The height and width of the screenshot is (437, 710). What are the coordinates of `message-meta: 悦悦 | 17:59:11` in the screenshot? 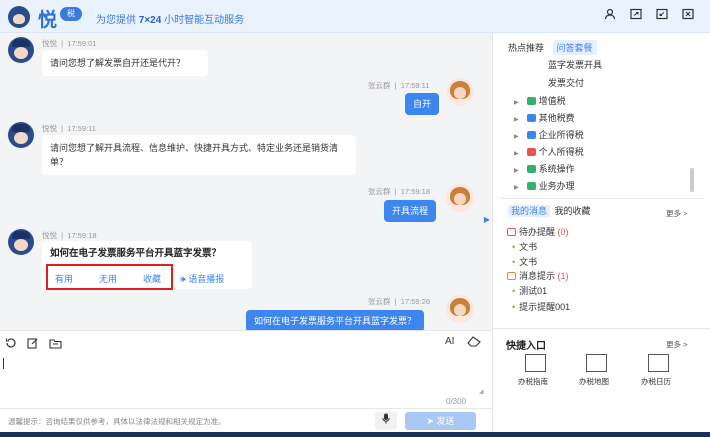 It's located at (69, 128).